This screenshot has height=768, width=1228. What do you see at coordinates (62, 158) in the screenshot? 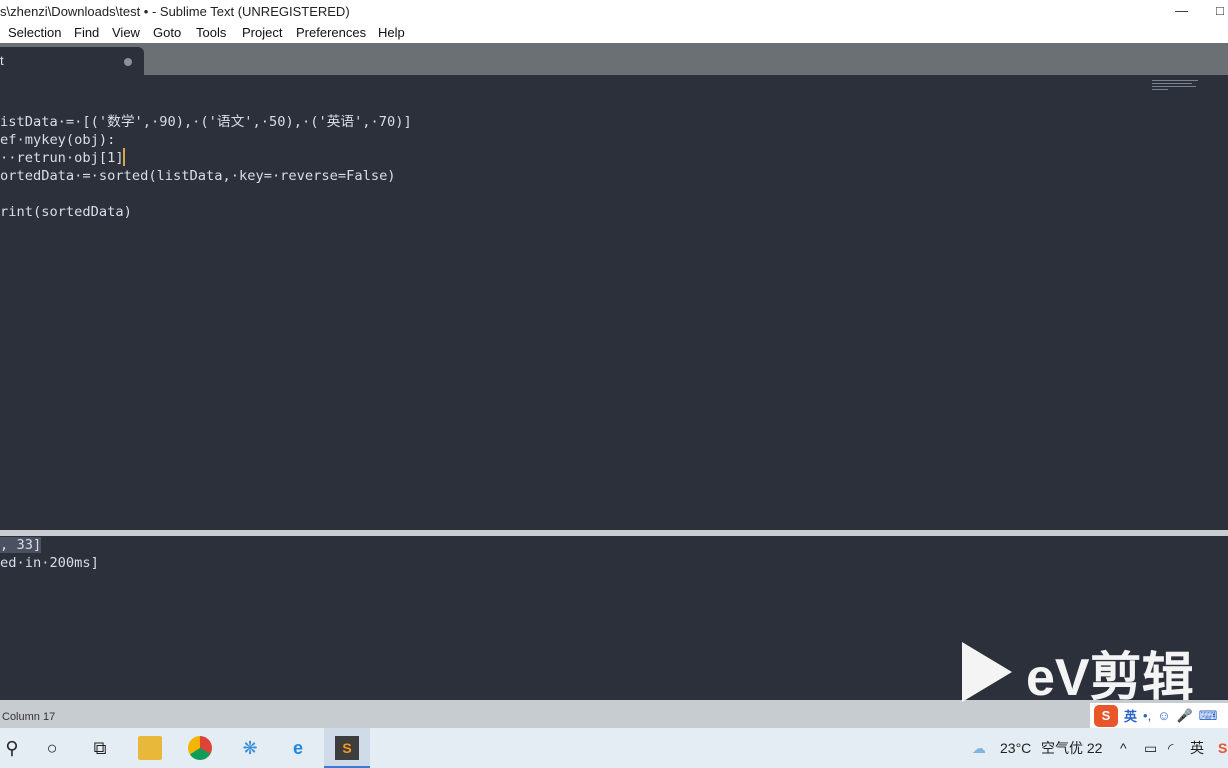
I see `code-line: ··retrun·obj[1]` at bounding box center [62, 158].